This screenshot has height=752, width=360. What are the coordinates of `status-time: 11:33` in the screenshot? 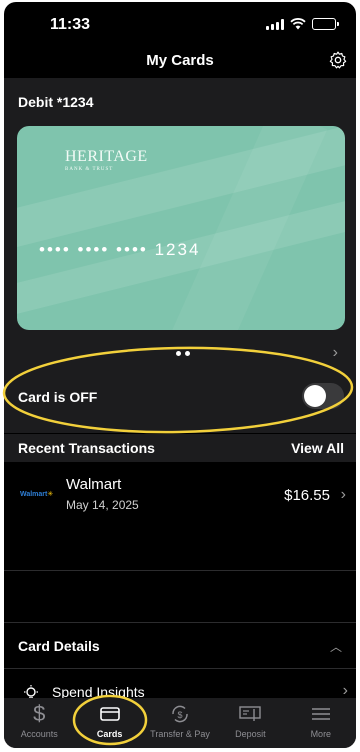 It's located at (70, 24).